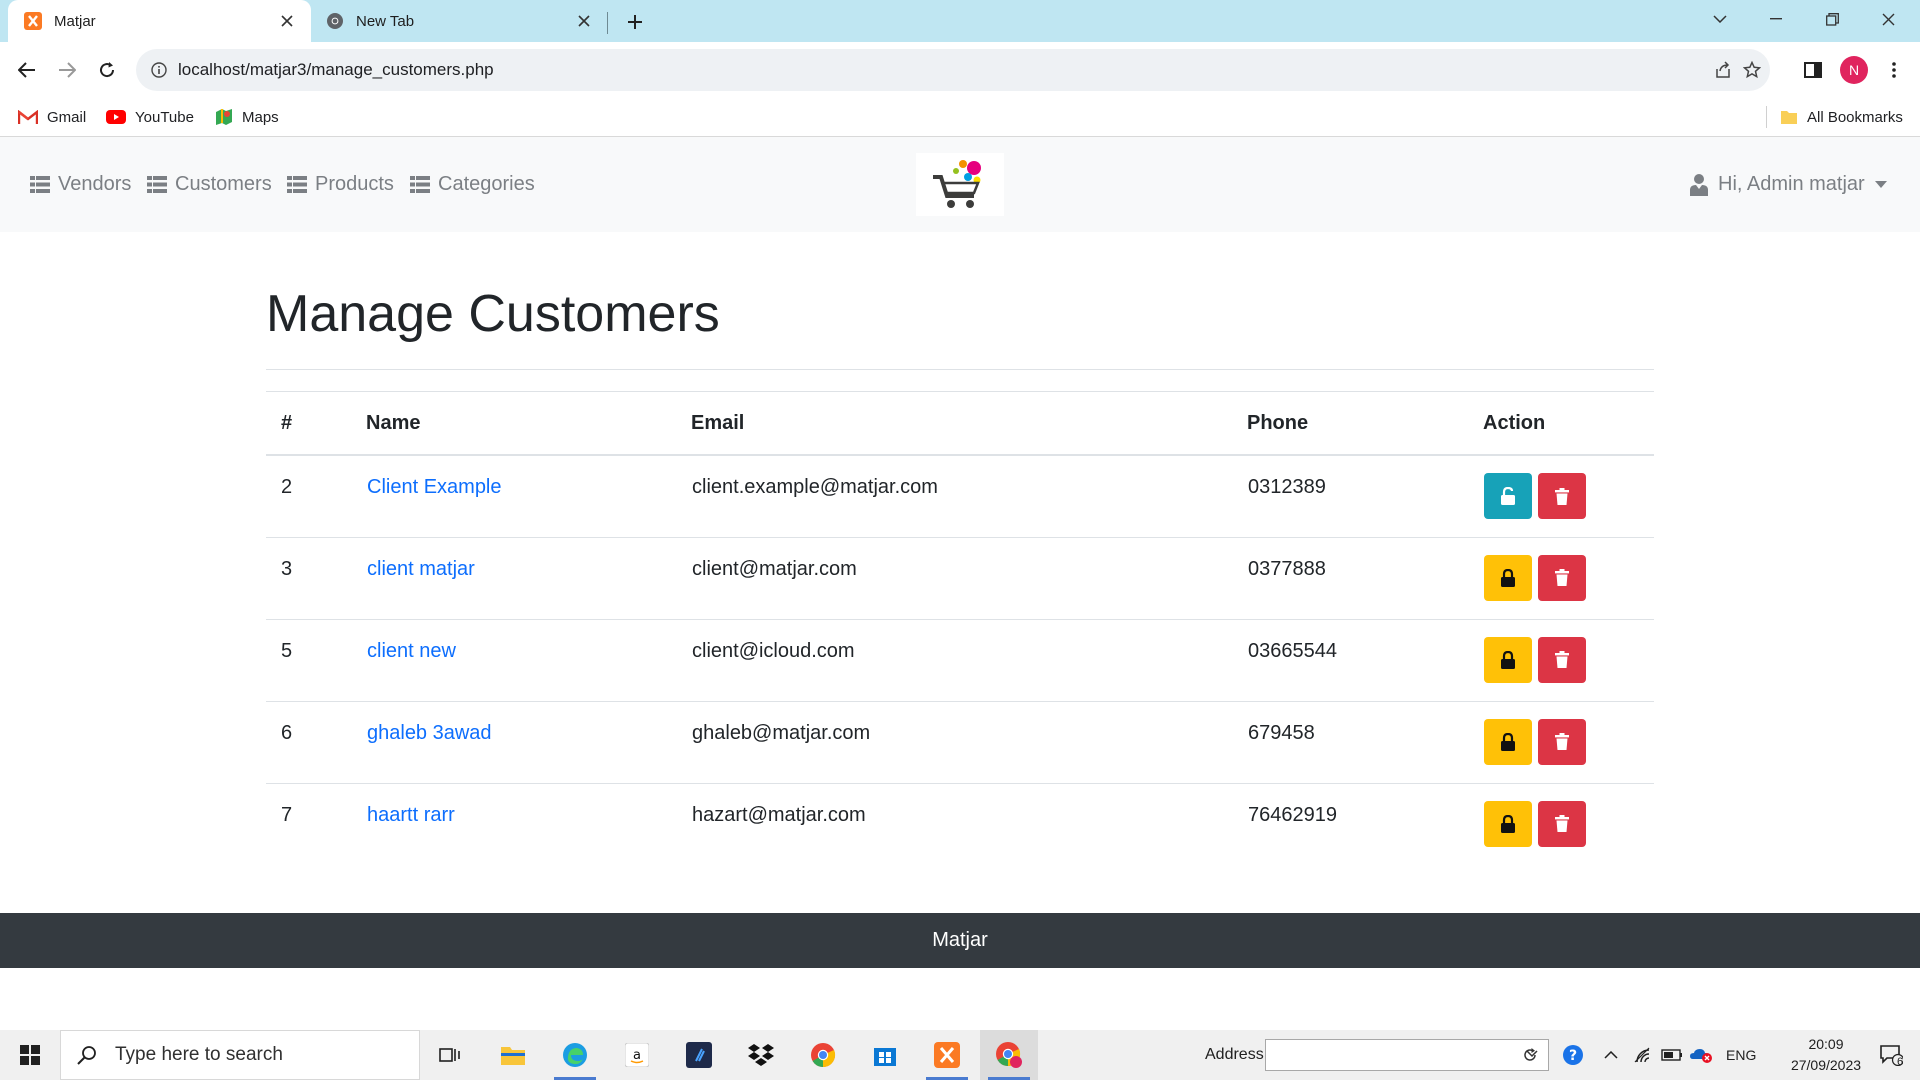 The image size is (1920, 1080). I want to click on nav-vendors: Vendors, so click(80, 184).